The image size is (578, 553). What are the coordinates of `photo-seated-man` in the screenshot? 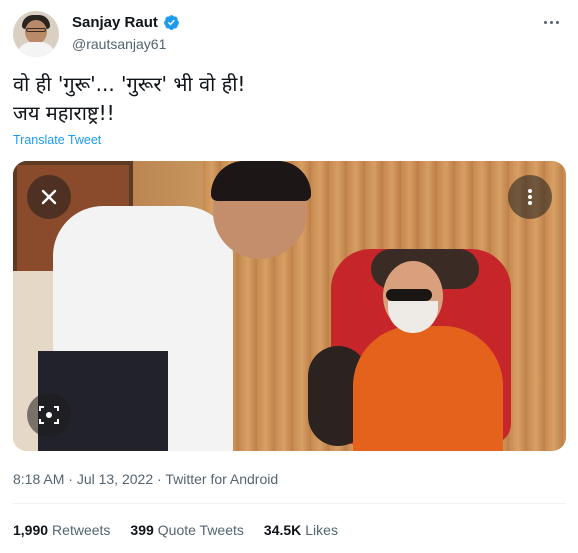 It's located at (428, 388).